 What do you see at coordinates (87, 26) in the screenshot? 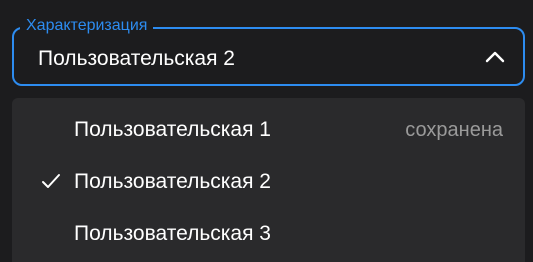
I see `select-label: Характеризация` at bounding box center [87, 26].